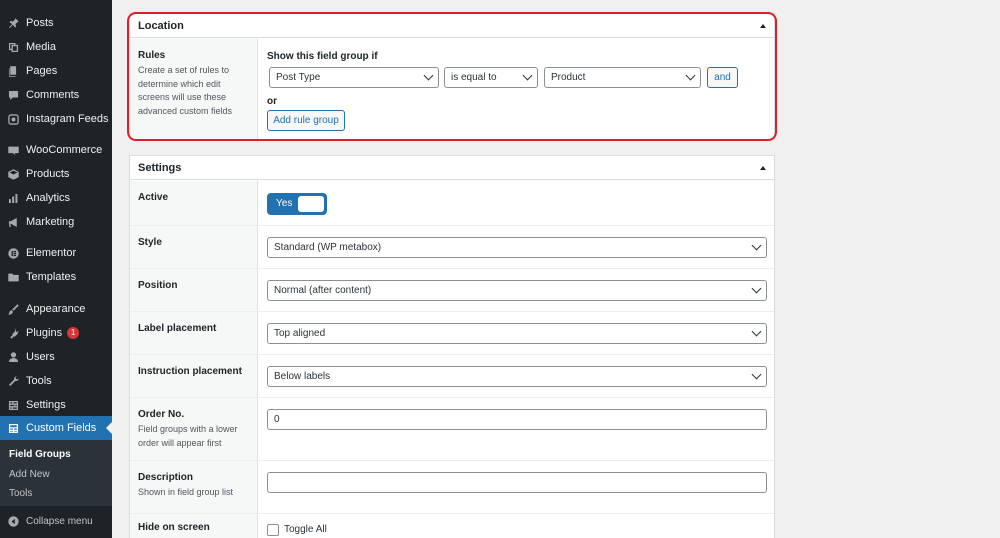  What do you see at coordinates (42, 71) in the screenshot?
I see `menu-label: Pages` at bounding box center [42, 71].